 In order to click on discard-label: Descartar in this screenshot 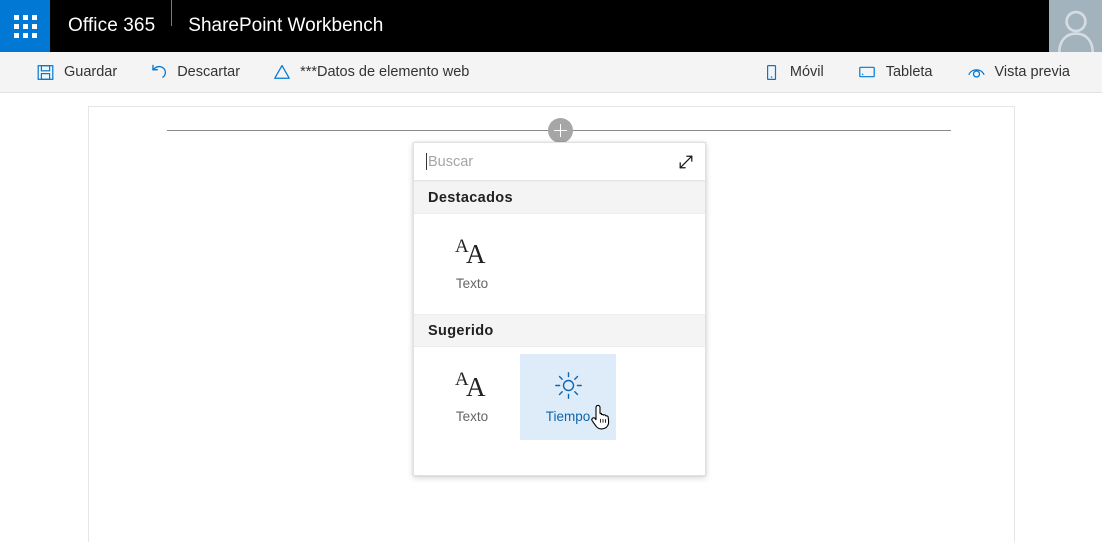, I will do `click(209, 72)`.